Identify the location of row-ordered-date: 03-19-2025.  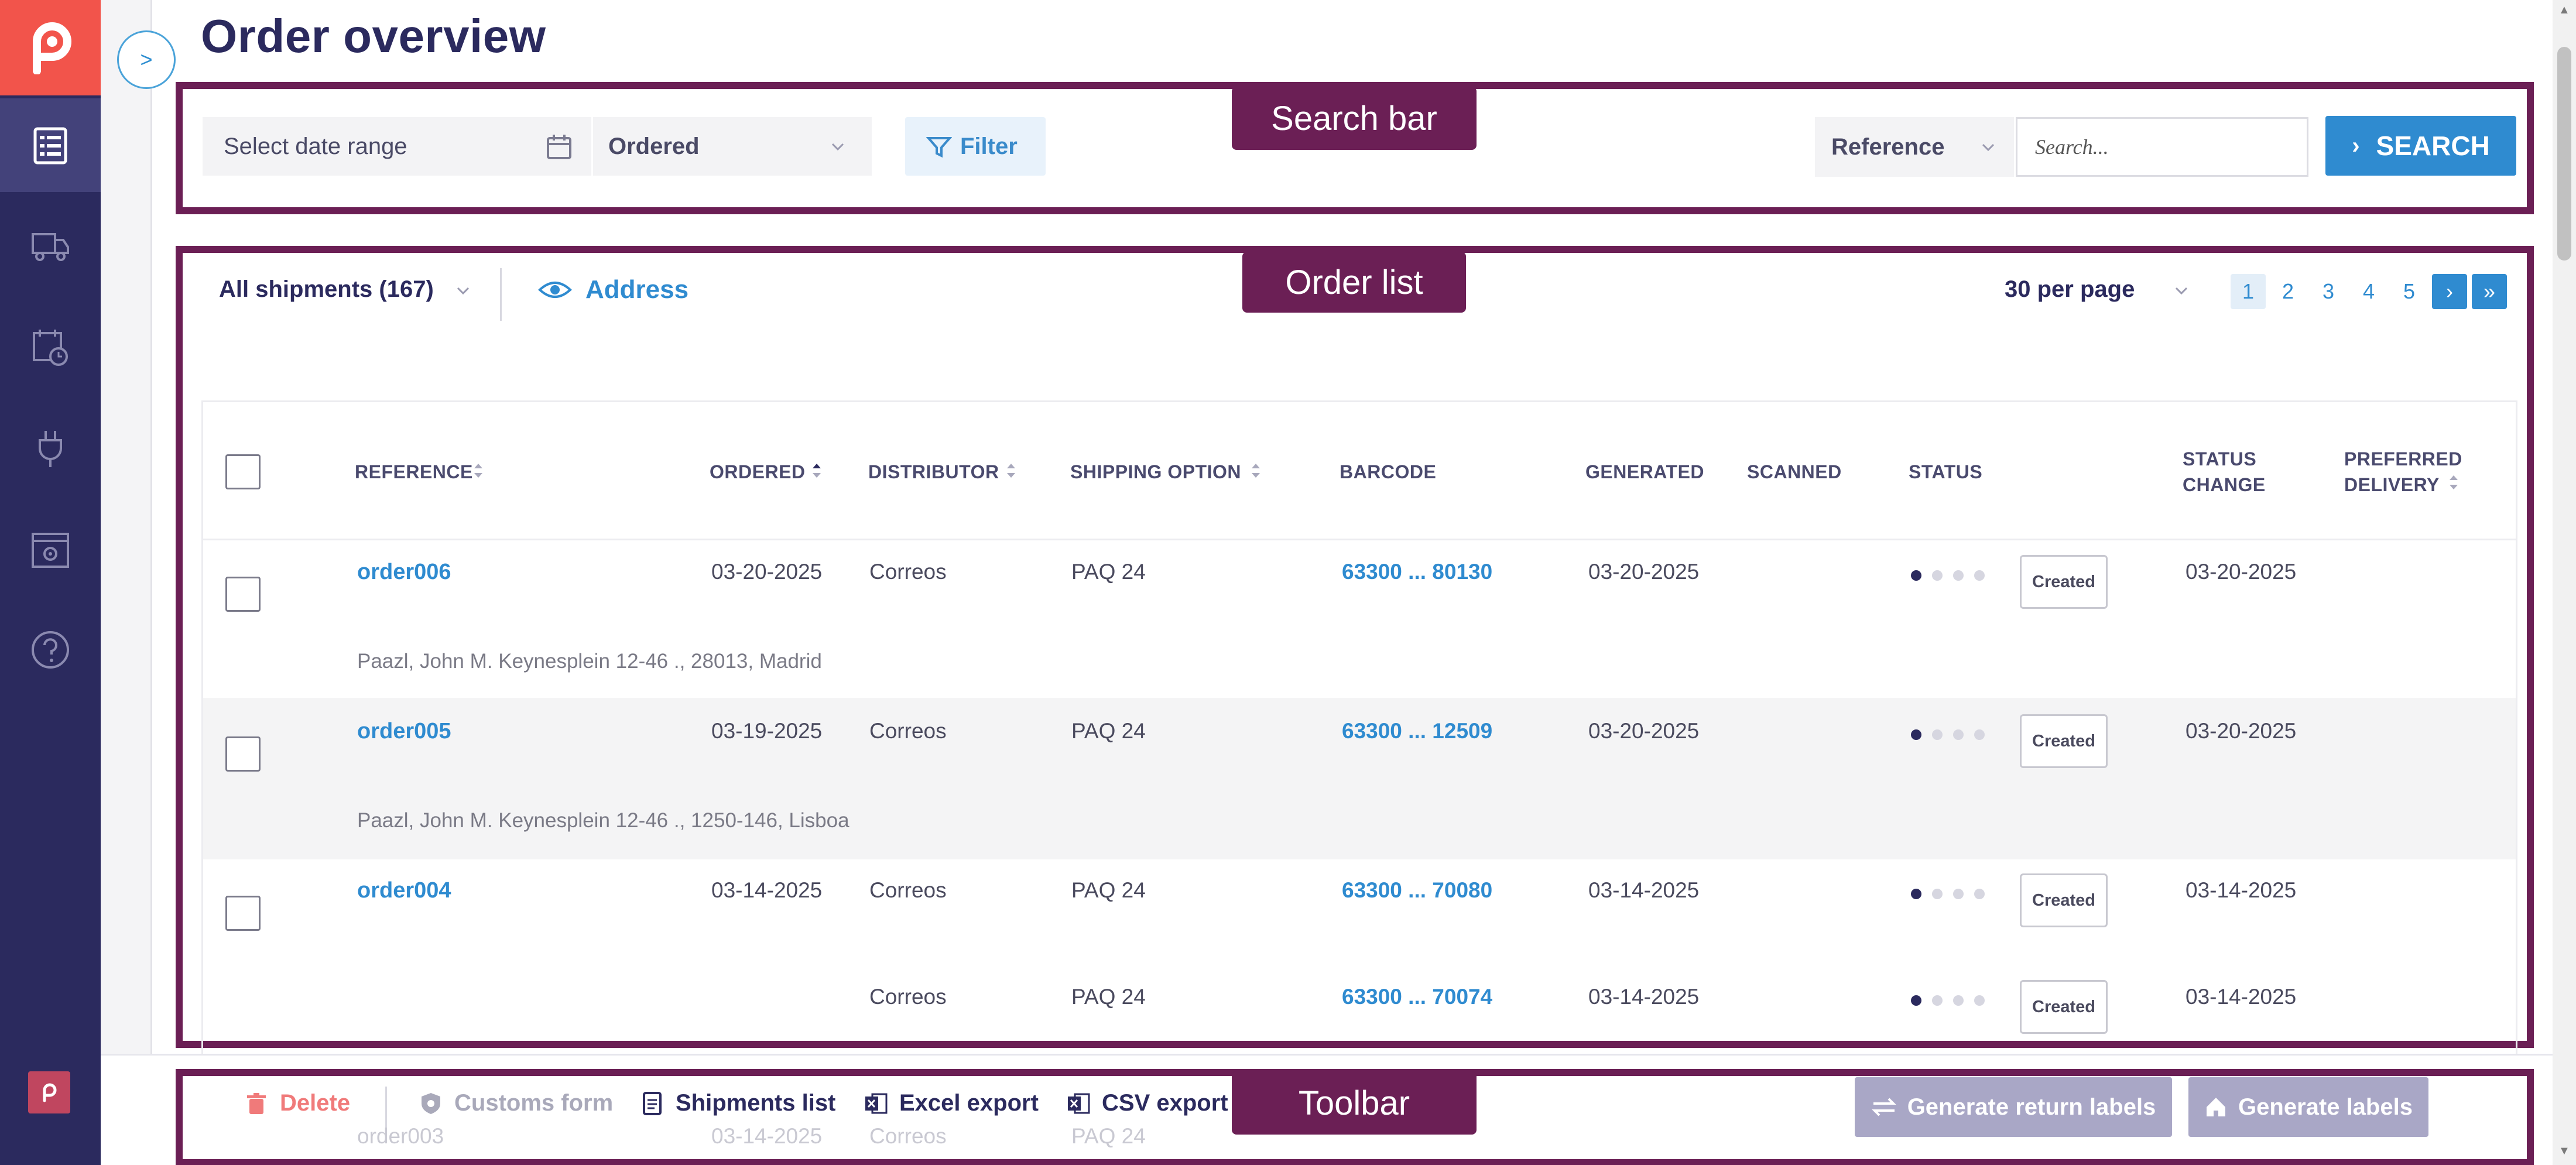
(767, 731).